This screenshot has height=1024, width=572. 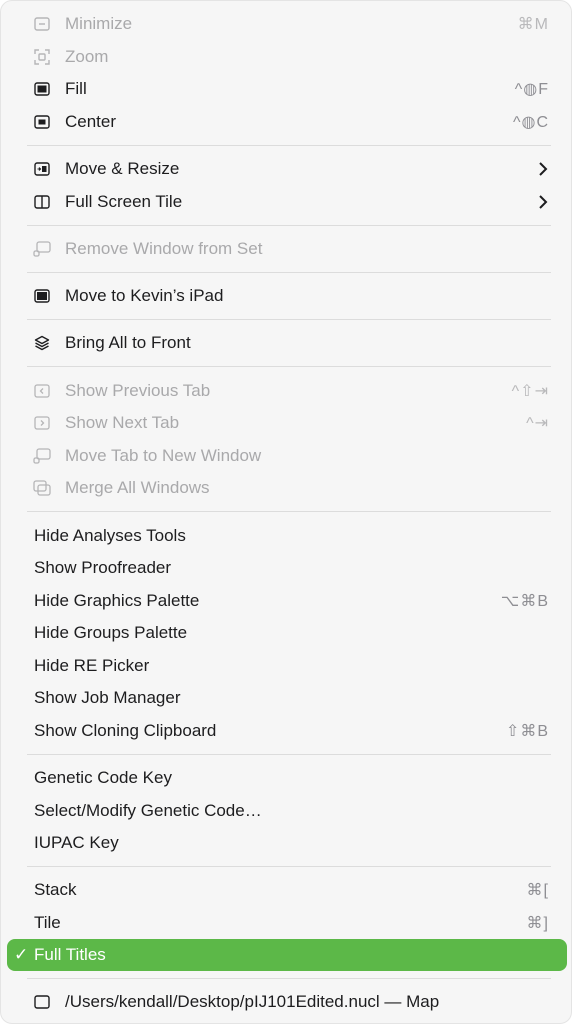 I want to click on shortcut: ⌘[, so click(x=537, y=890).